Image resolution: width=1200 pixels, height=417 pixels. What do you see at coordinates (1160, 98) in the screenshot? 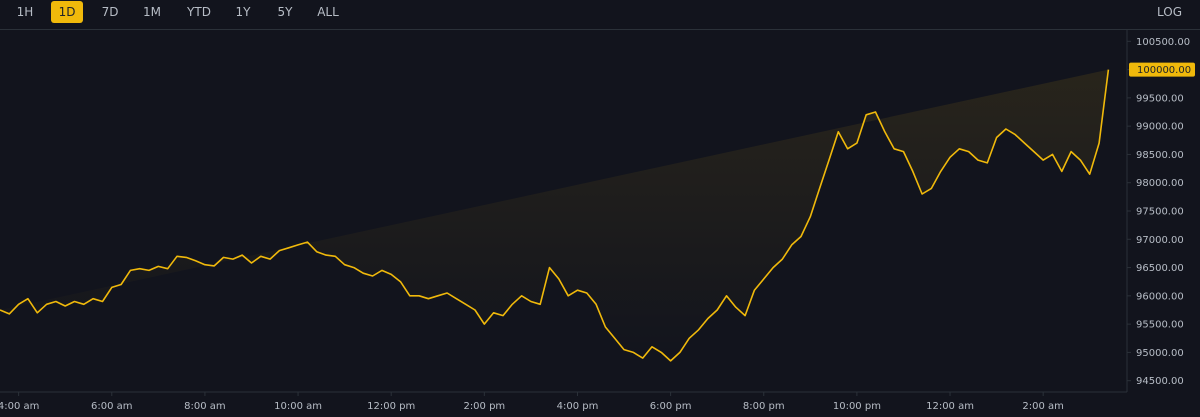
I see `y-tick-label: 99500.00` at bounding box center [1160, 98].